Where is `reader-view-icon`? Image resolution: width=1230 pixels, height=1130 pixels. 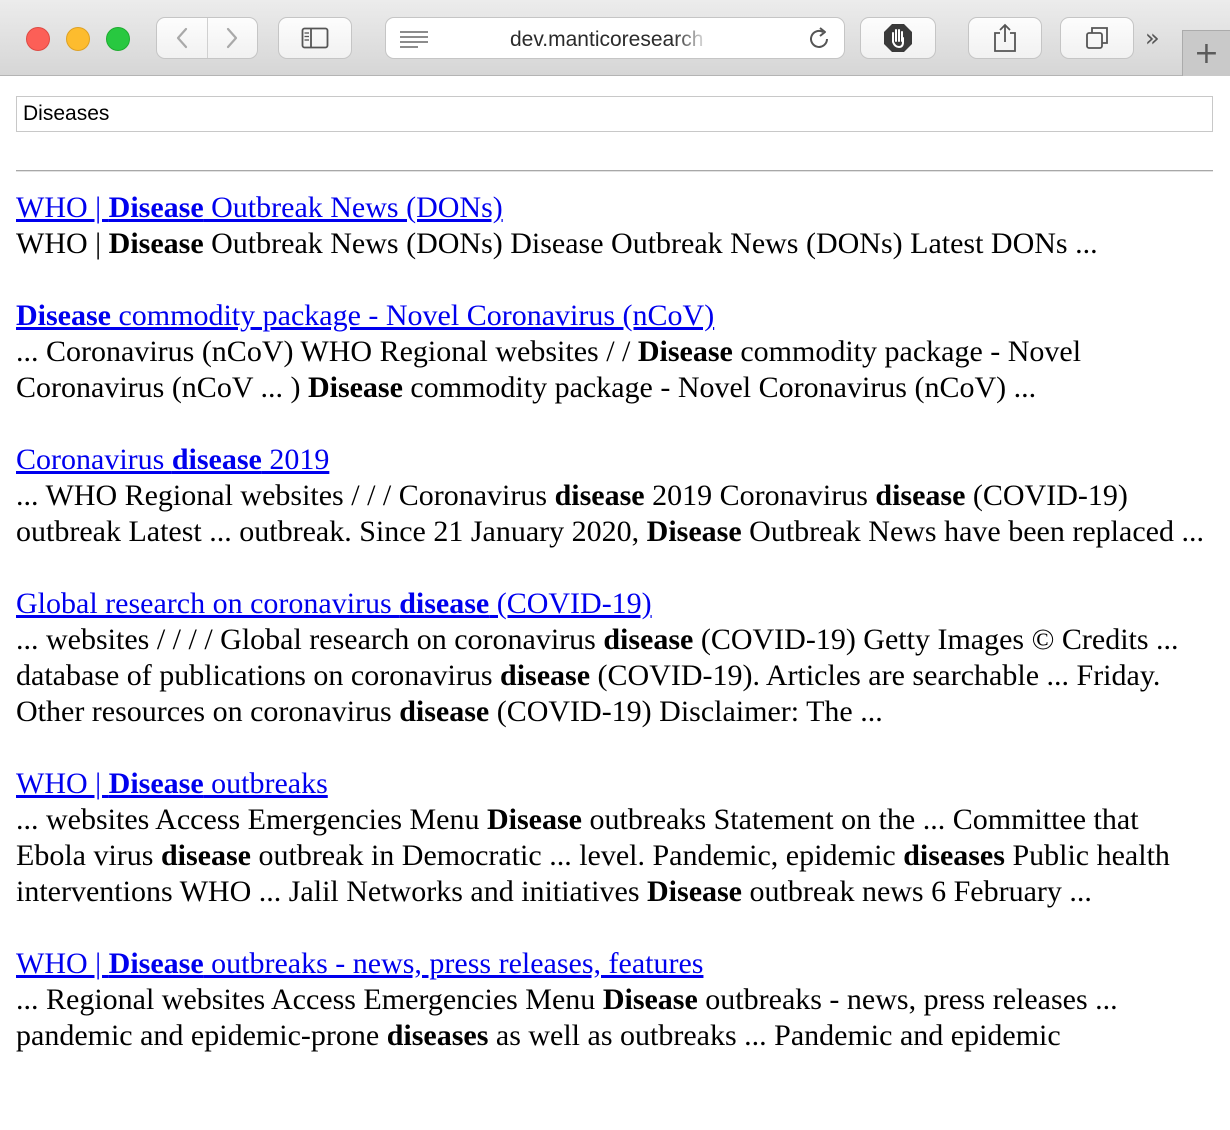
reader-view-icon is located at coordinates (414, 39).